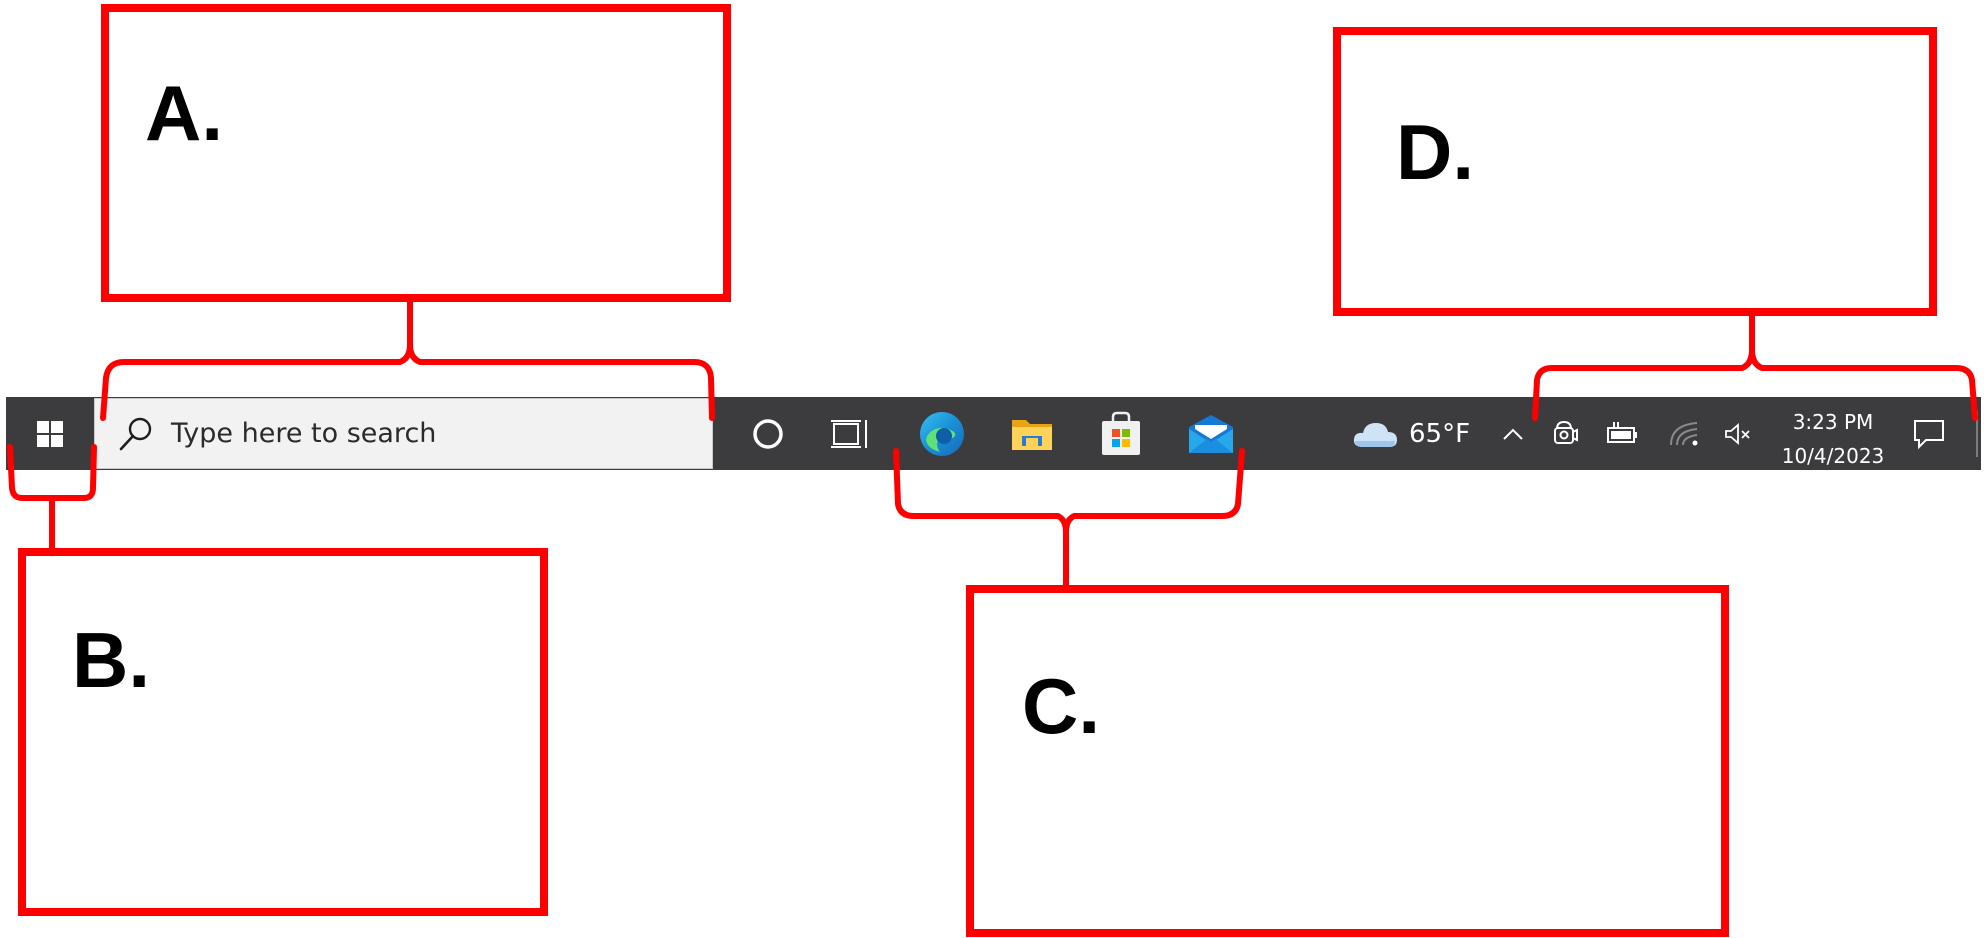  What do you see at coordinates (1755, 367) in the screenshot?
I see `bracket-d` at bounding box center [1755, 367].